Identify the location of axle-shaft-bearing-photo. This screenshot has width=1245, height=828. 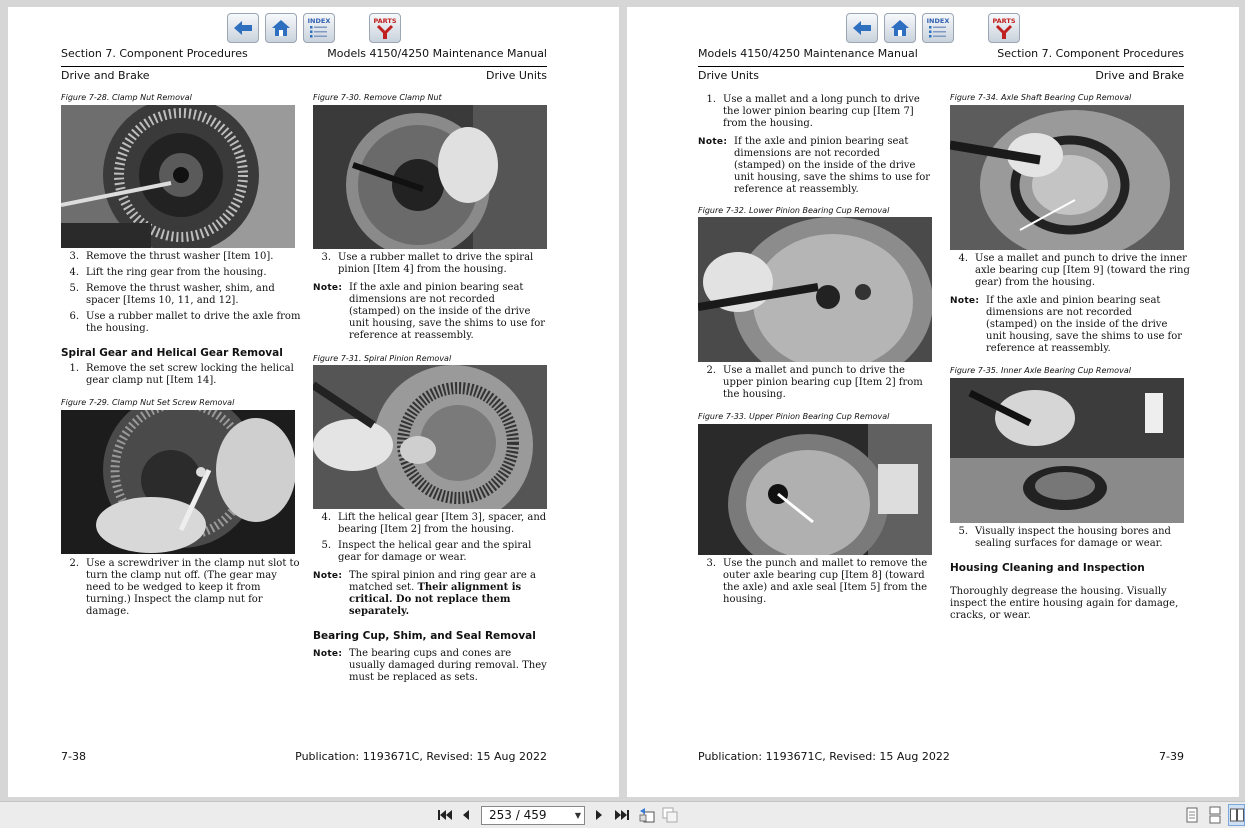
(1067, 177).